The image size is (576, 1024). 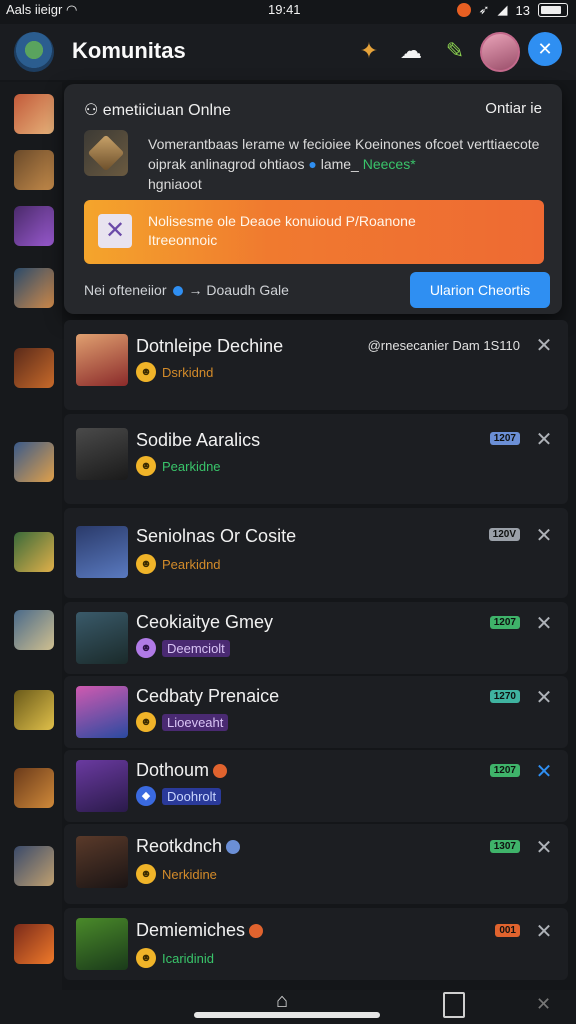 What do you see at coordinates (175, 958) in the screenshot?
I see `member-status: ☻ Icaridinid` at bounding box center [175, 958].